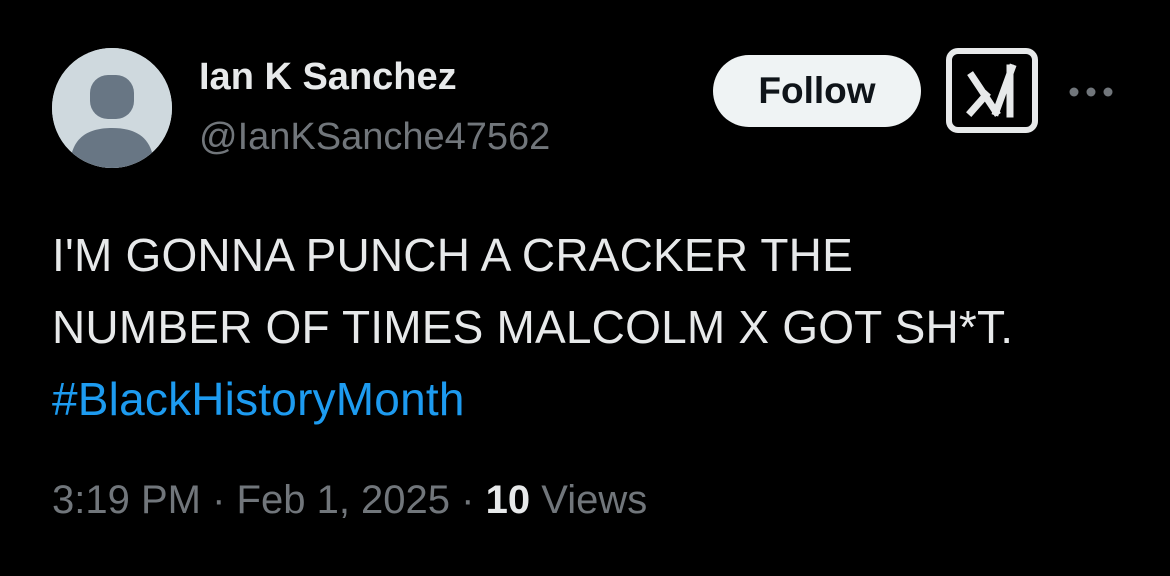  I want to click on views-label: Views, so click(594, 500).